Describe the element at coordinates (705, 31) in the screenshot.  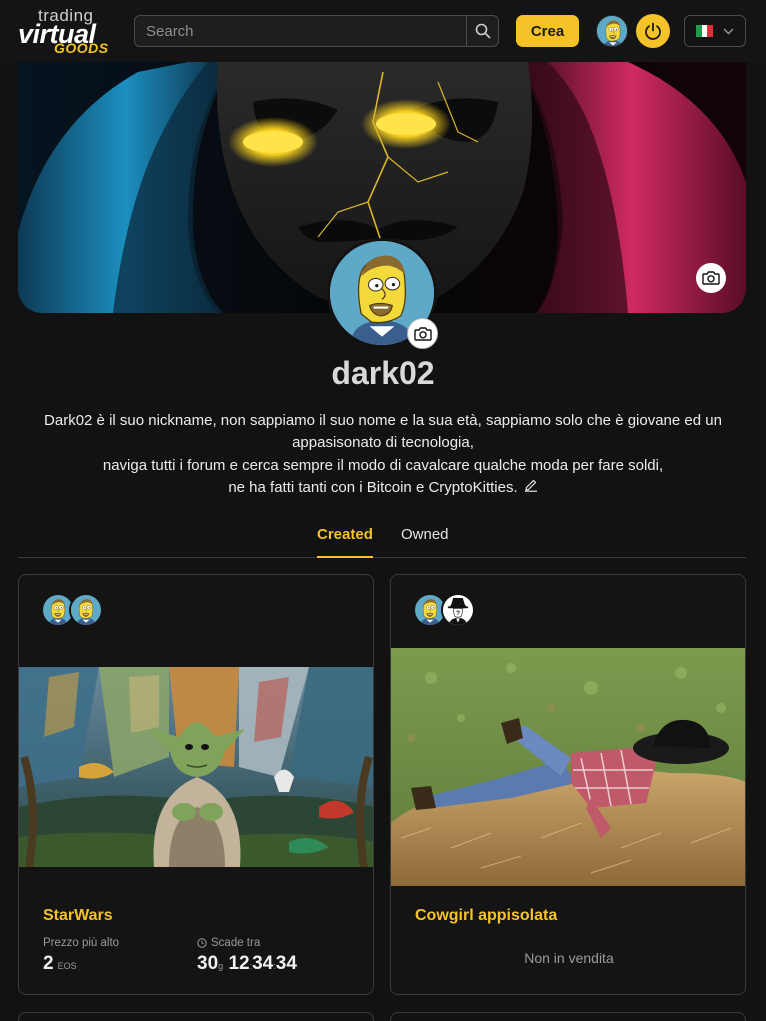
I see `italy-flag-icon` at that location.